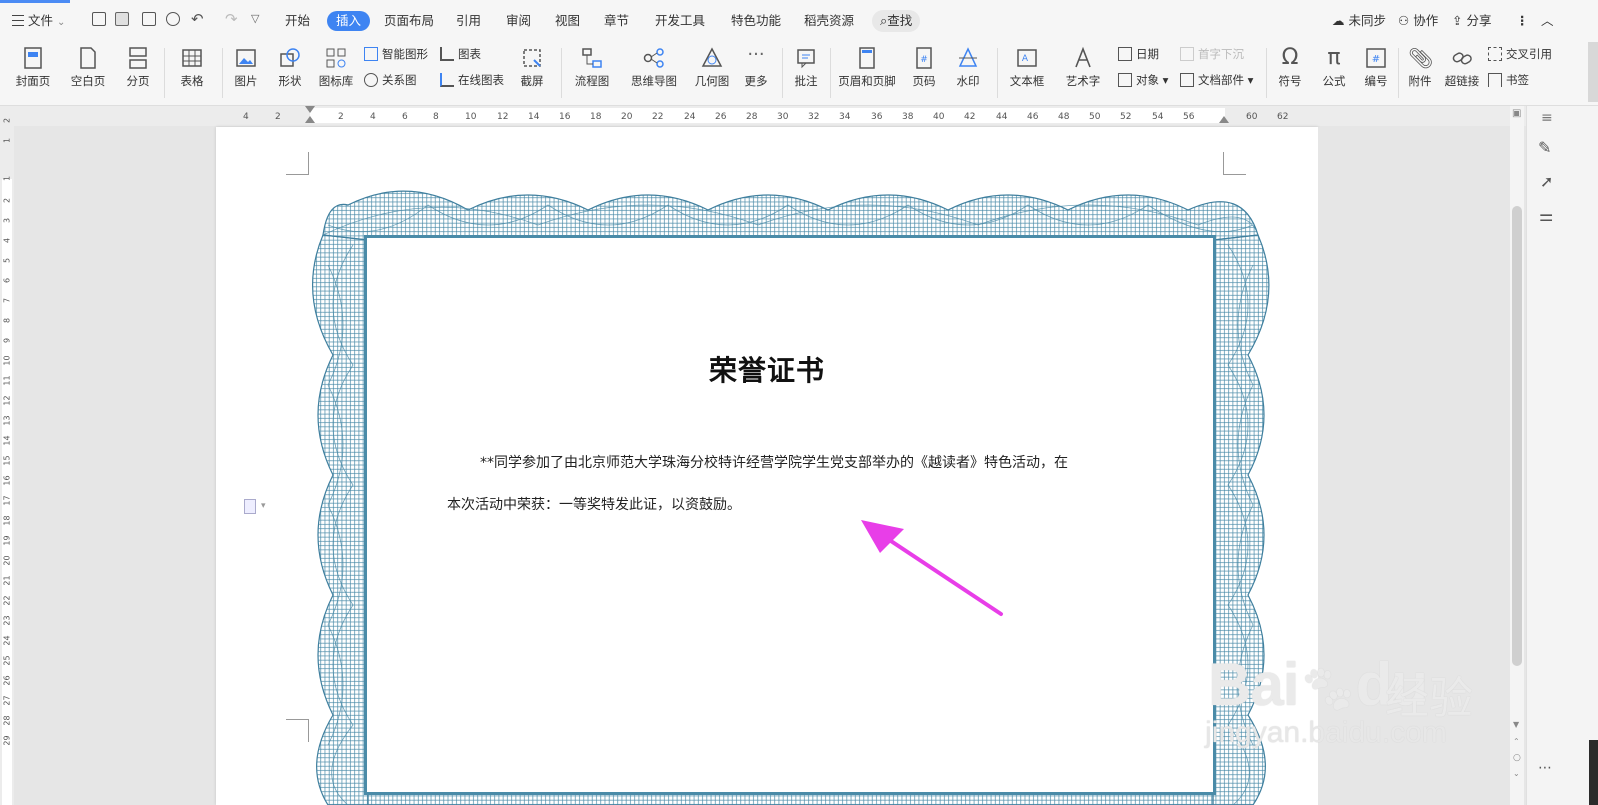 The height and width of the screenshot is (805, 1598). I want to click on side-panel-more-icon: ⋯, so click(1545, 768).